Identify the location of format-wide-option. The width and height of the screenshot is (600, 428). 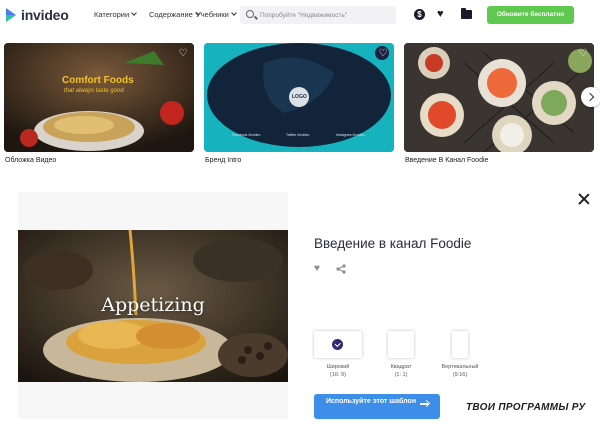
(338, 344).